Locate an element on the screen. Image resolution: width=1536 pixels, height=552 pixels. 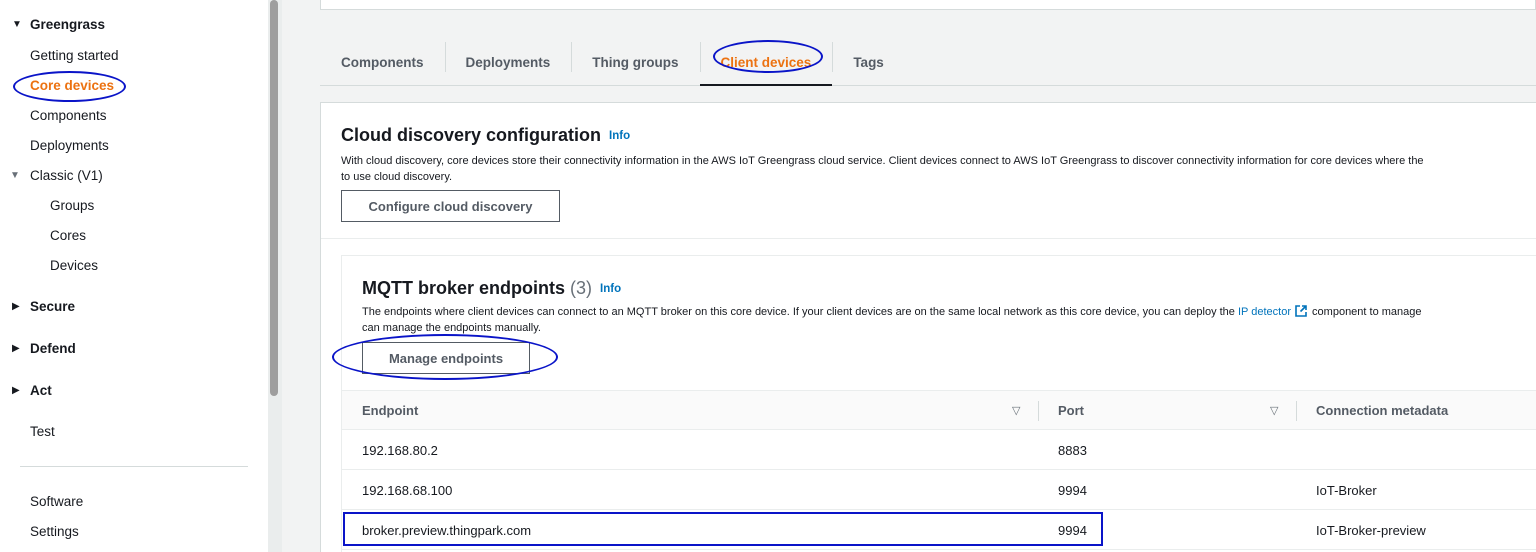
cell-port: 8883 is located at coordinates (1072, 450).